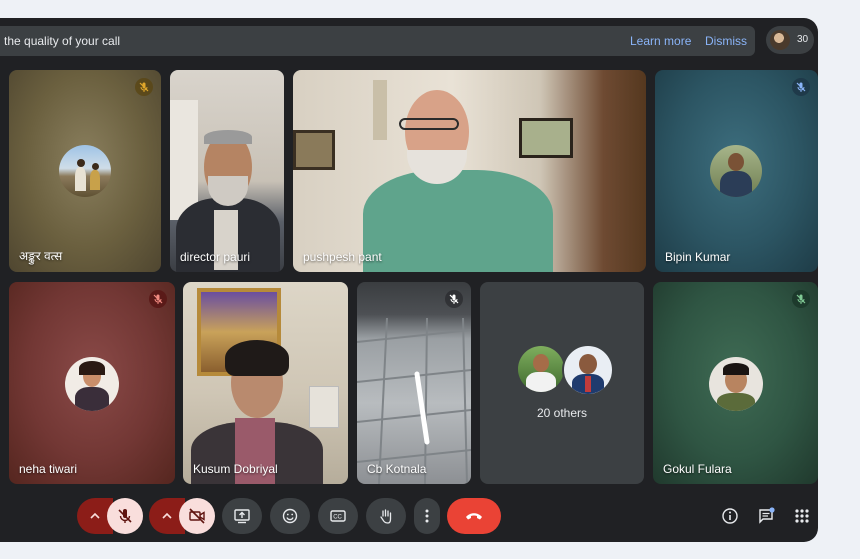 The width and height of the screenshot is (860, 559). What do you see at coordinates (227, 171) in the screenshot?
I see `participant-tile: director pauri` at bounding box center [227, 171].